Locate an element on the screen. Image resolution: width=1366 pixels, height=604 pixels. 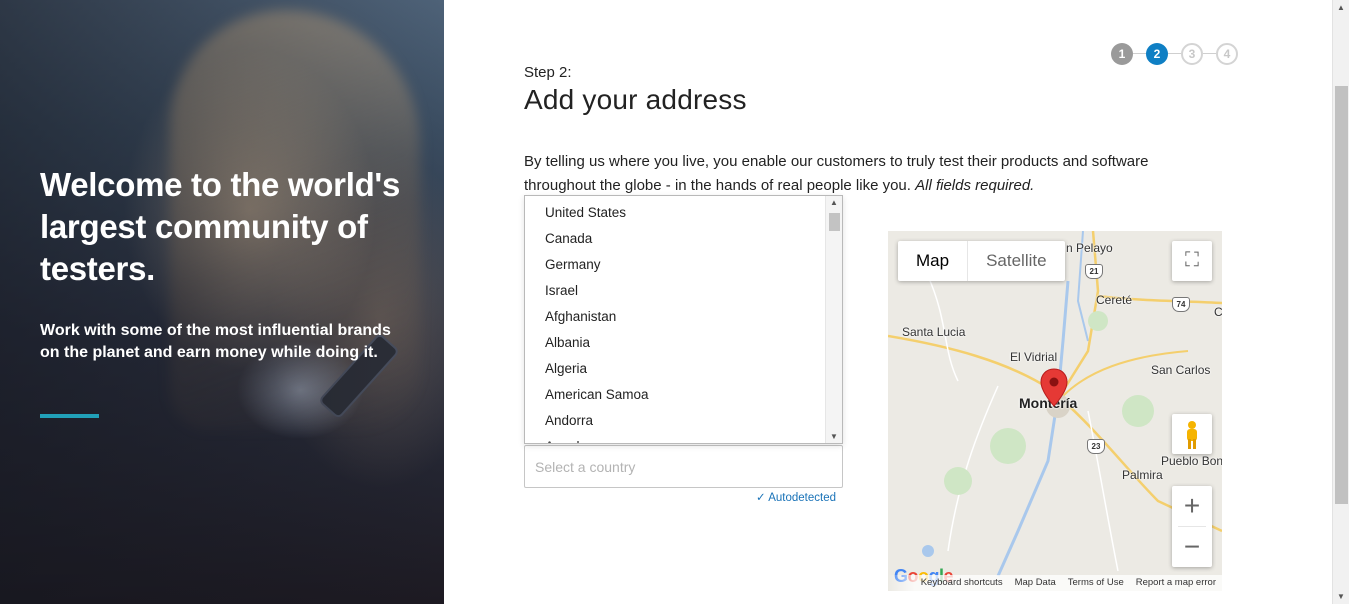
zoom-in-button: + is located at coordinates (1192, 506).